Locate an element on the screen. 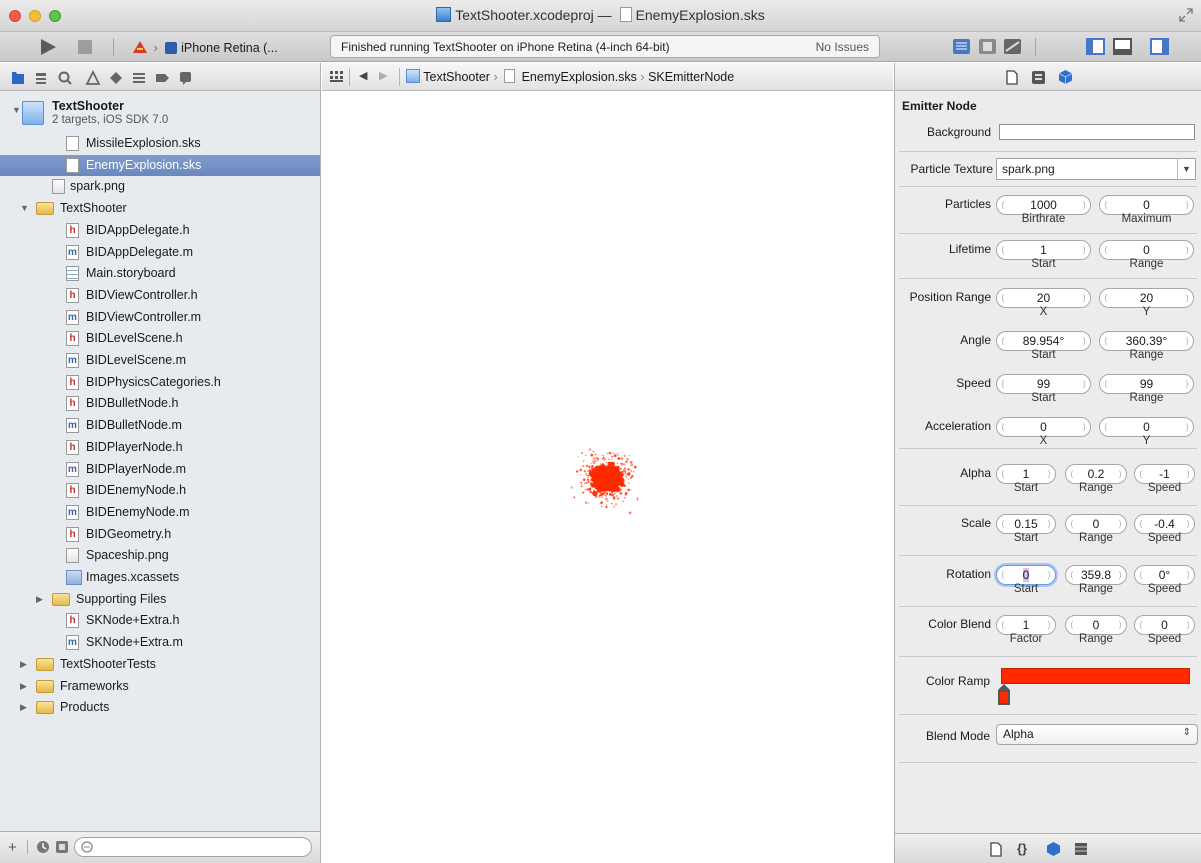 The width and height of the screenshot is (1201, 863). alpha-start-stepper: ⟨ 1 ⟩ is located at coordinates (1026, 474).